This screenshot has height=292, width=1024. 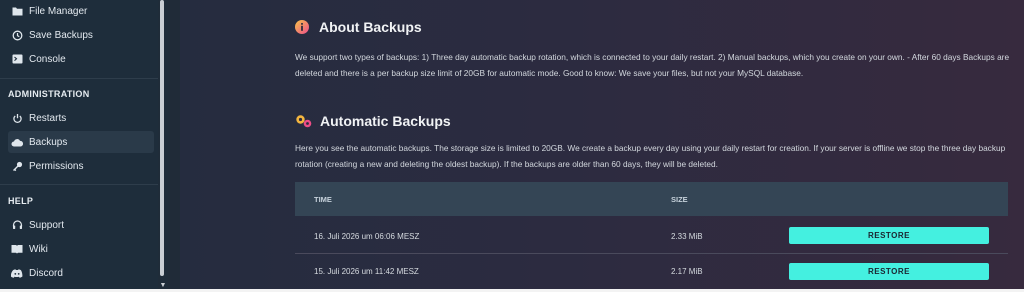 What do you see at coordinates (651, 199) in the screenshot?
I see `backups-table-header: TIME SIZE` at bounding box center [651, 199].